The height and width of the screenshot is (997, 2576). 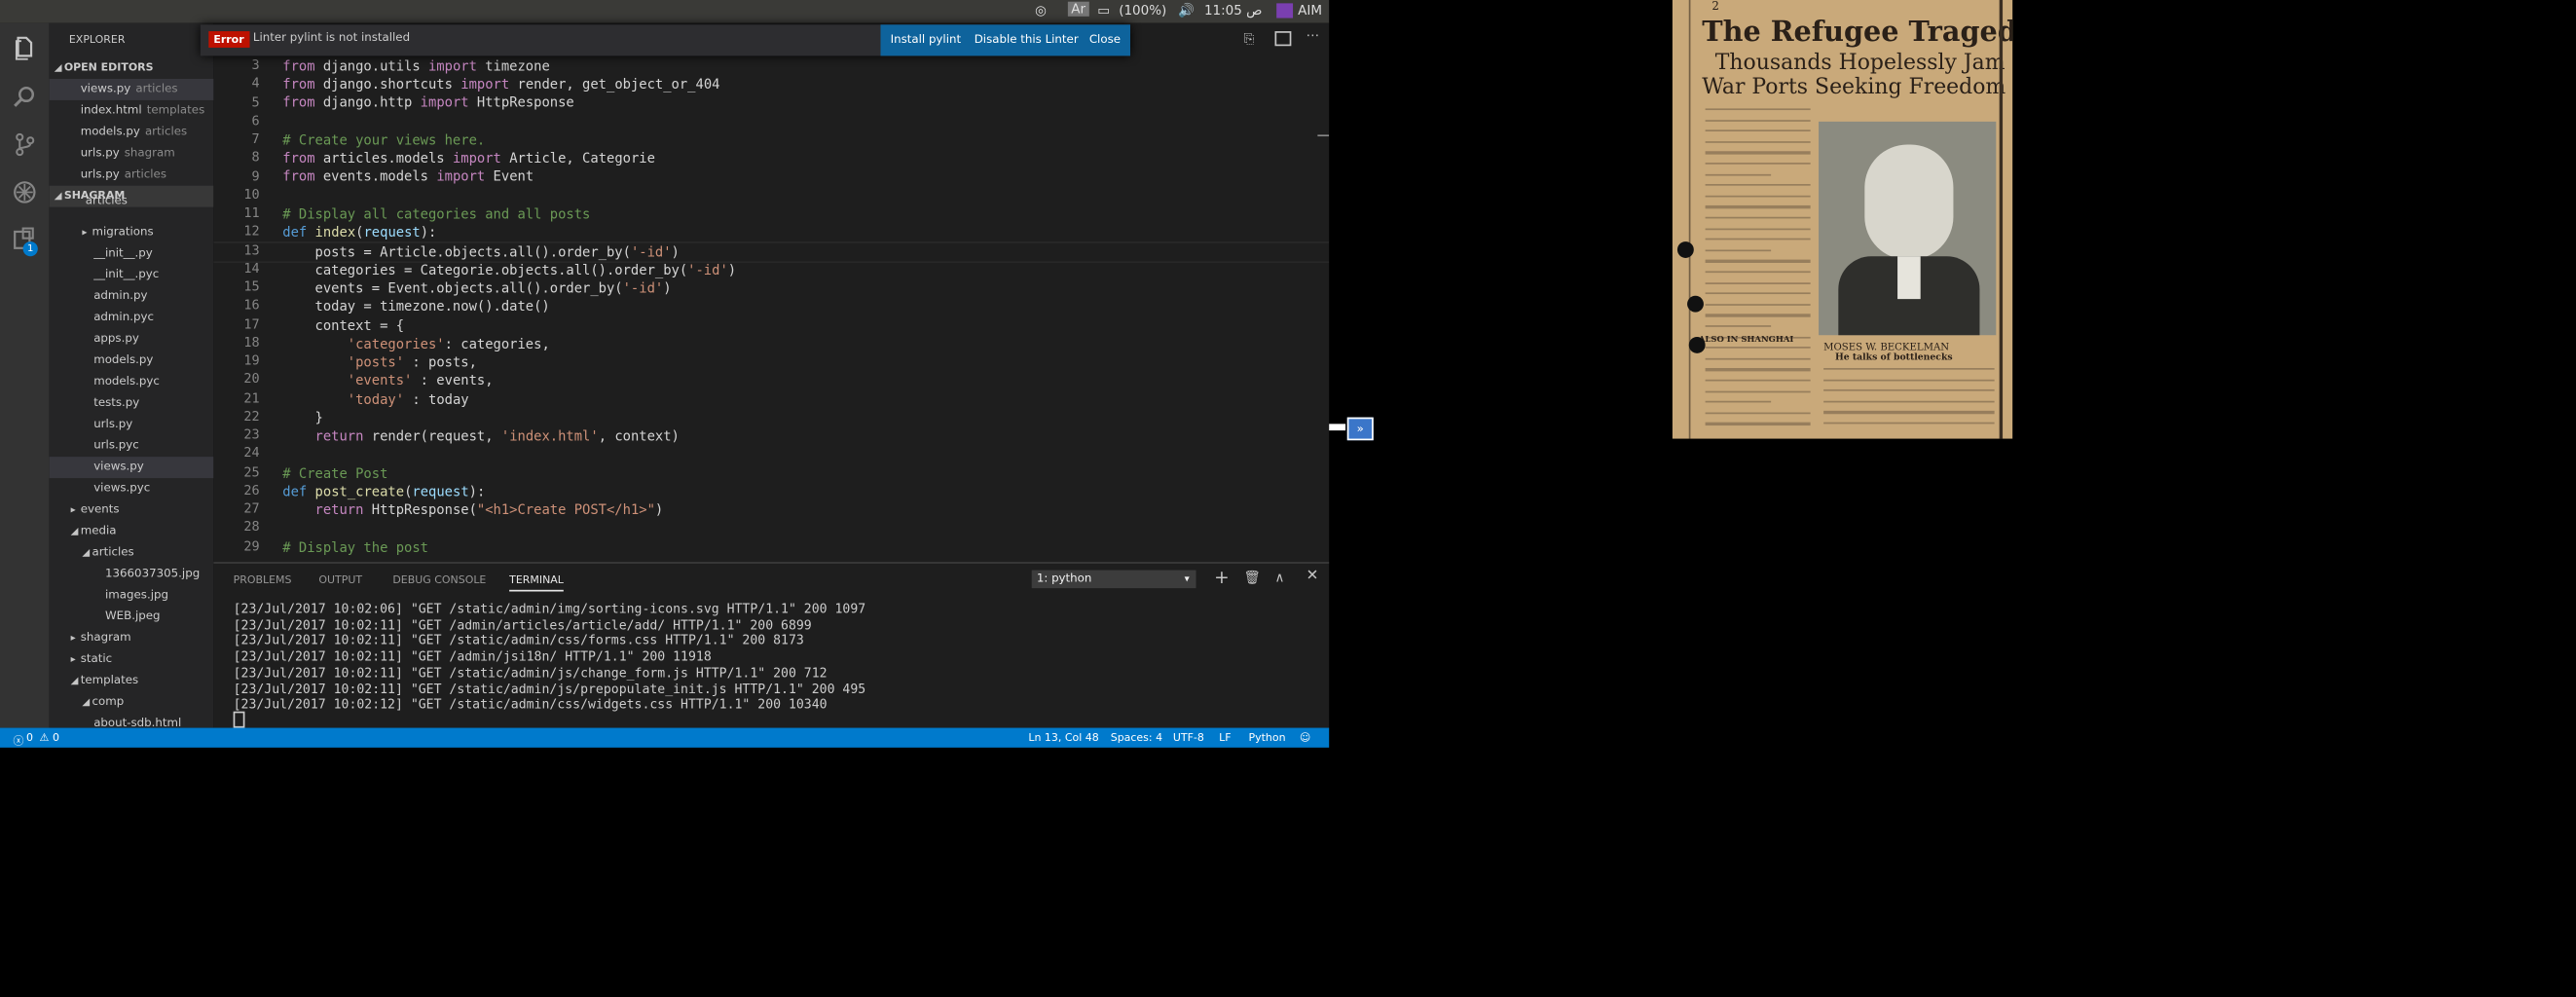 What do you see at coordinates (45, 738) in the screenshot?
I see `warnings-icon: ⚠` at bounding box center [45, 738].